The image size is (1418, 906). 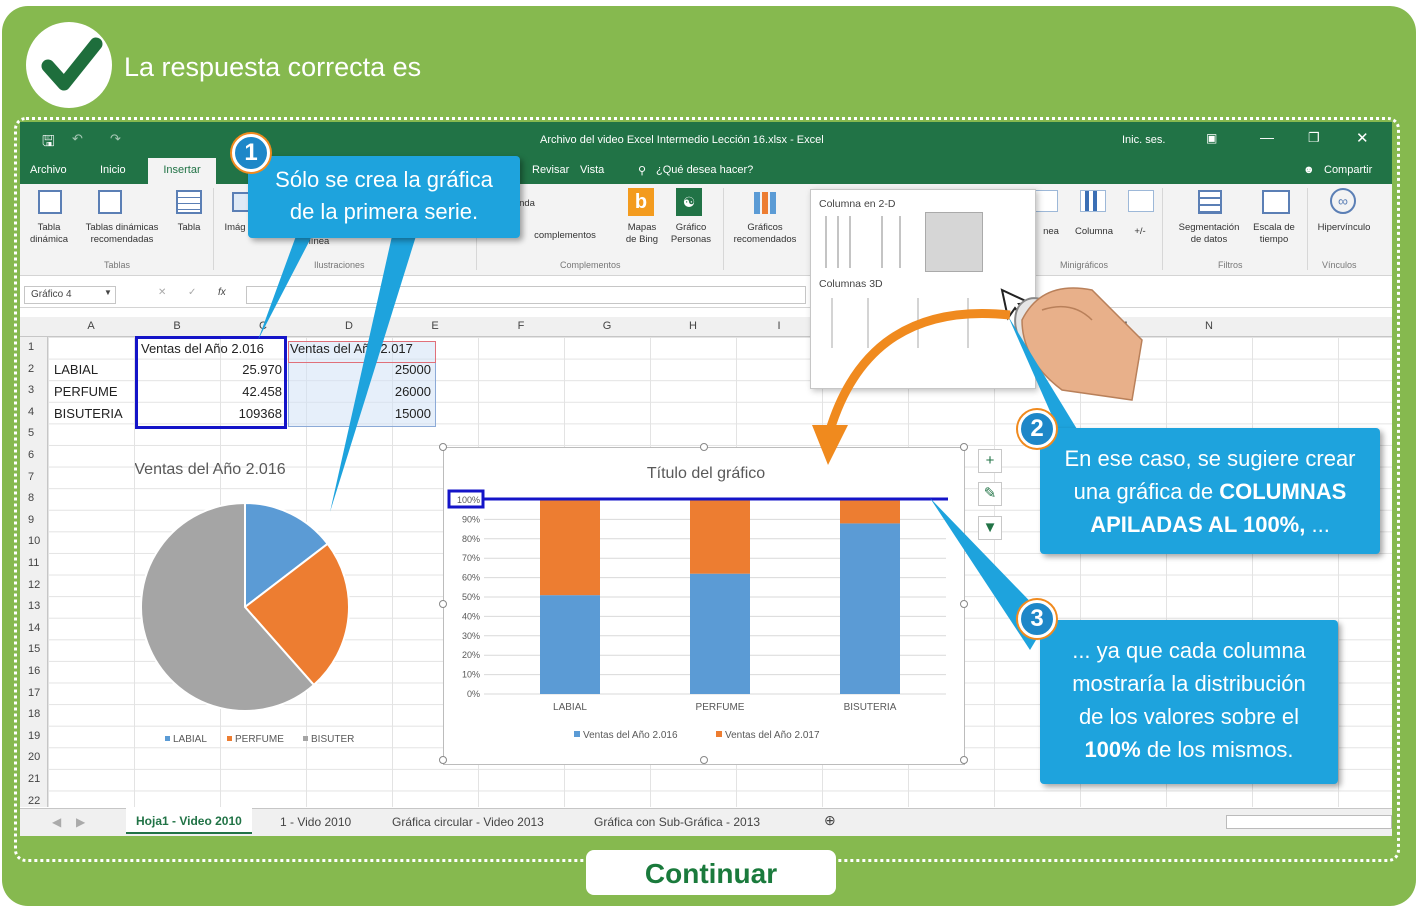 I want to click on callout-3-text-b: 100%, so click(x=1112, y=749).